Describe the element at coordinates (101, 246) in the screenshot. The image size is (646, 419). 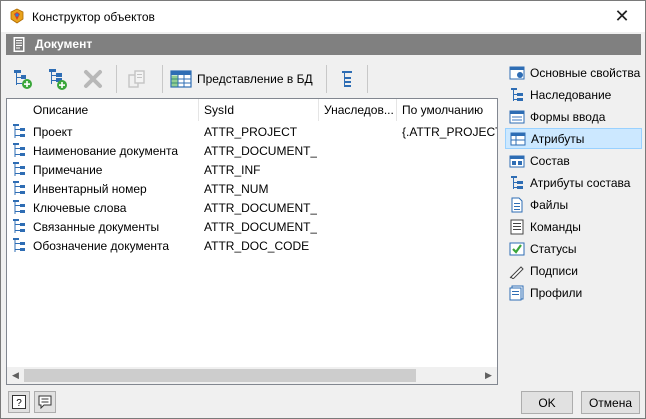
I see `cell-description: Обозначение документа` at that location.